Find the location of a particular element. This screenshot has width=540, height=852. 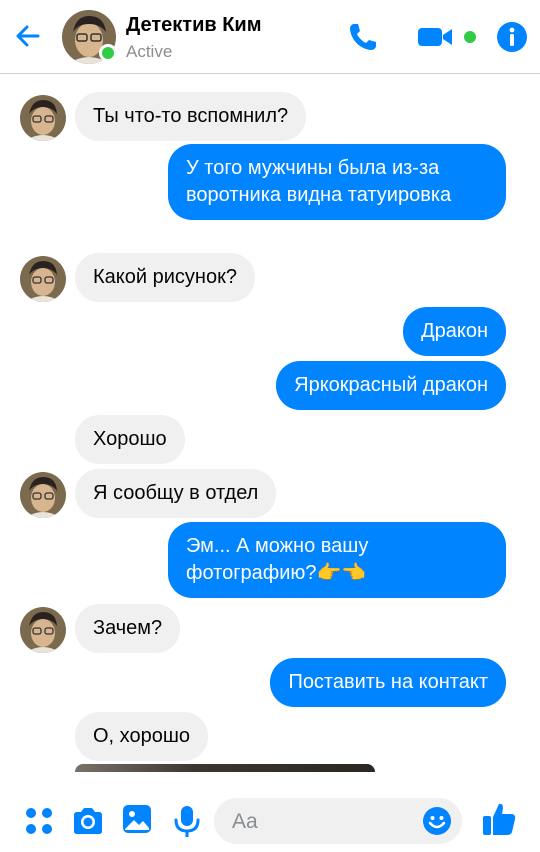

online-status-dot is located at coordinates (108, 53).